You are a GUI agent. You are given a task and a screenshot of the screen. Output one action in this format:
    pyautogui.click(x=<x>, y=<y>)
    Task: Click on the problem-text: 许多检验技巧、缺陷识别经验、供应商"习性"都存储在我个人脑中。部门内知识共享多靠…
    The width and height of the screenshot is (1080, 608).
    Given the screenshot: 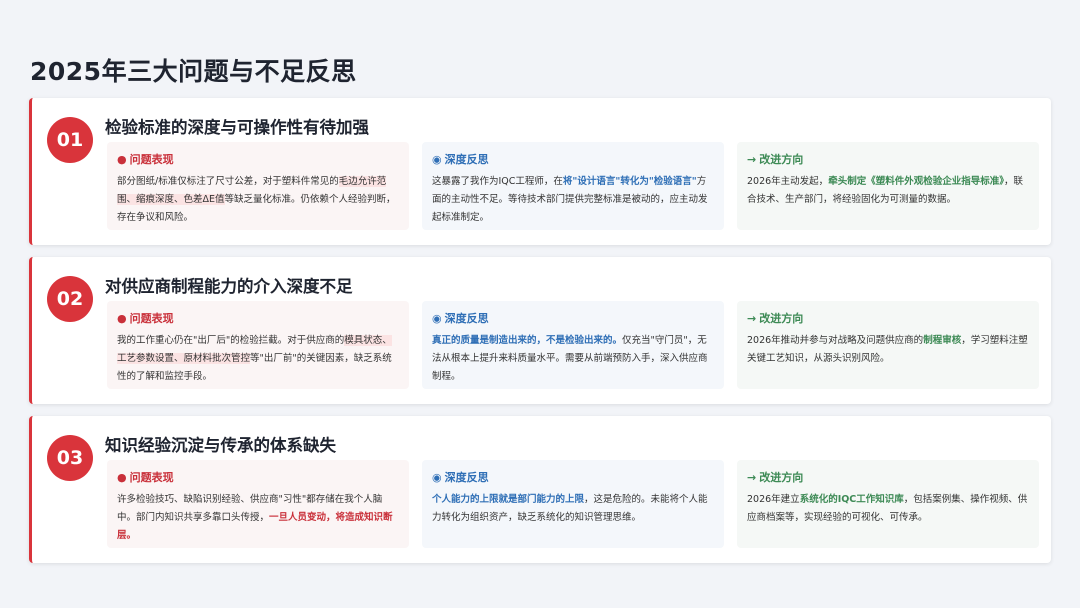 What is the action you would take?
    pyautogui.click(x=258, y=518)
    